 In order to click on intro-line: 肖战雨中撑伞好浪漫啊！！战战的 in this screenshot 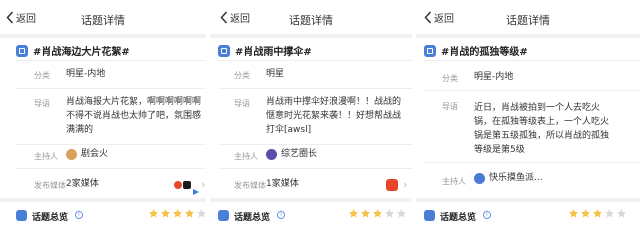, I will do `click(334, 102)`.